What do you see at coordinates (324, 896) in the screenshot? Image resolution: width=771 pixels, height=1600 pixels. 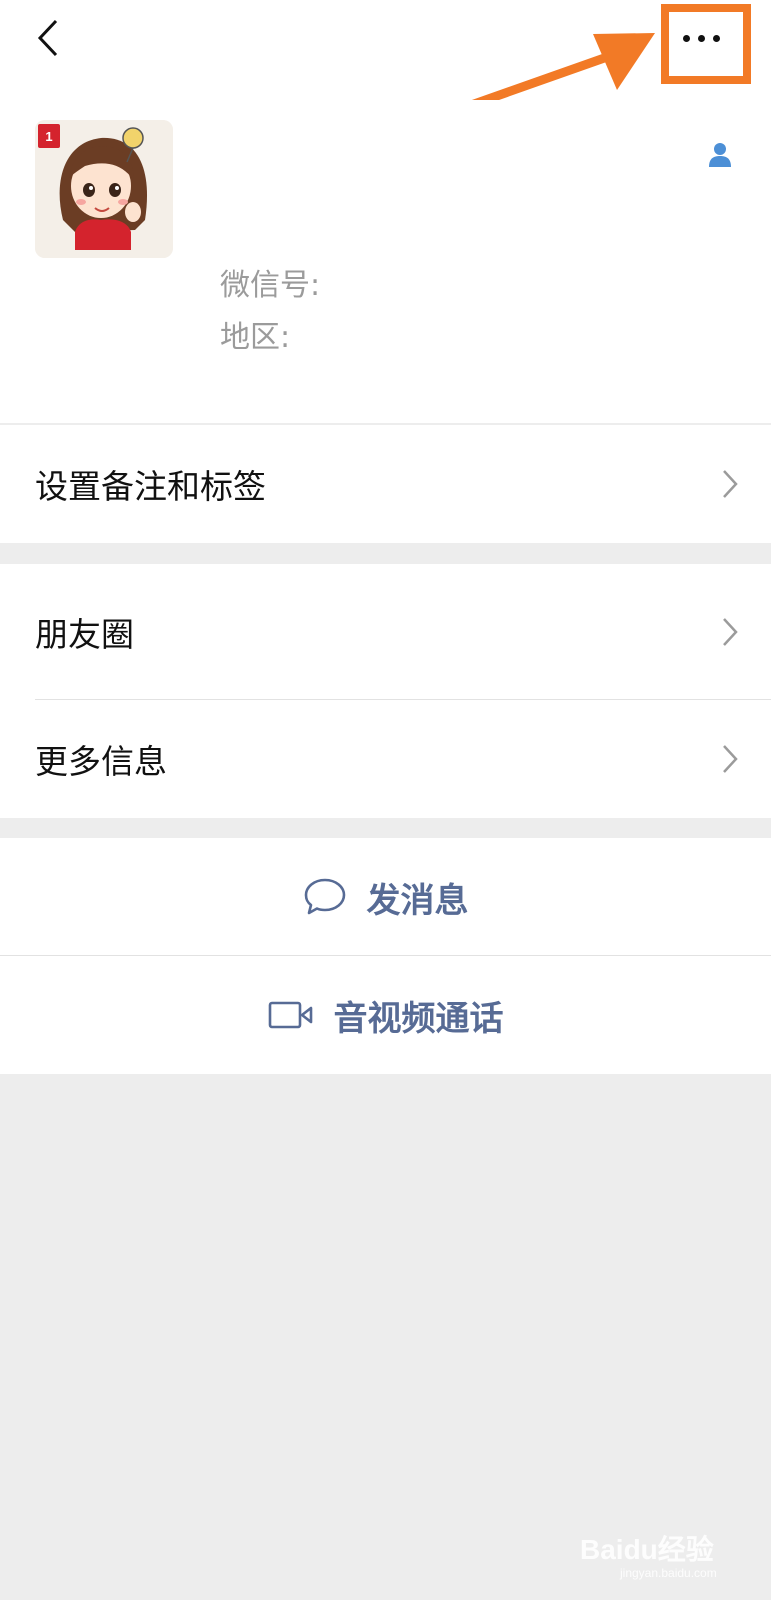 I see `chat-bubble-icon` at bounding box center [324, 896].